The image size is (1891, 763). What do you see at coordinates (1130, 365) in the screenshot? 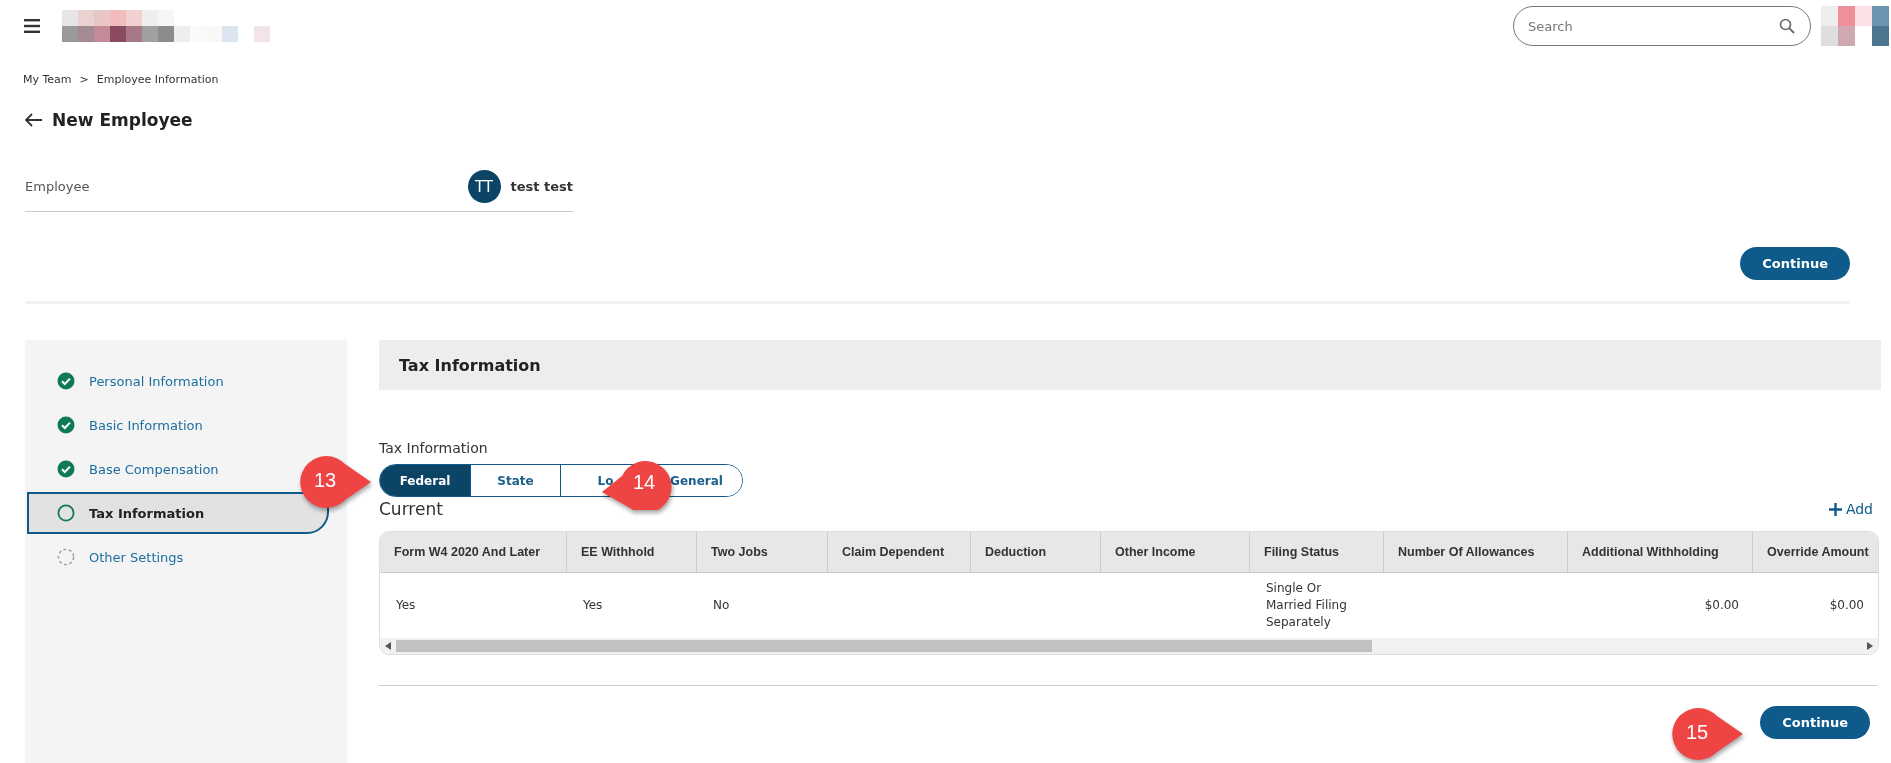
I see `section-header: Tax Information` at bounding box center [1130, 365].